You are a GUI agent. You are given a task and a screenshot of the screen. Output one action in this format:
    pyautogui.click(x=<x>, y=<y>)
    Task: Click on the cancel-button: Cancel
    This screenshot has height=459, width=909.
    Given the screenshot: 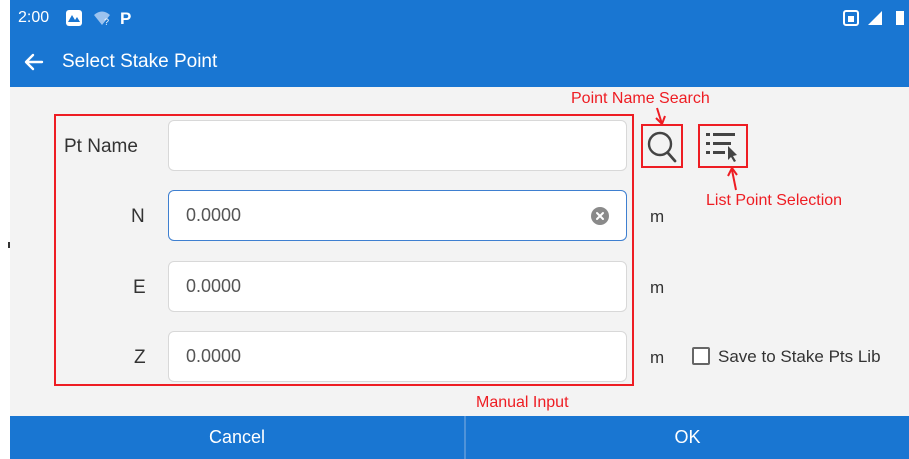 What is the action you would take?
    pyautogui.click(x=237, y=437)
    